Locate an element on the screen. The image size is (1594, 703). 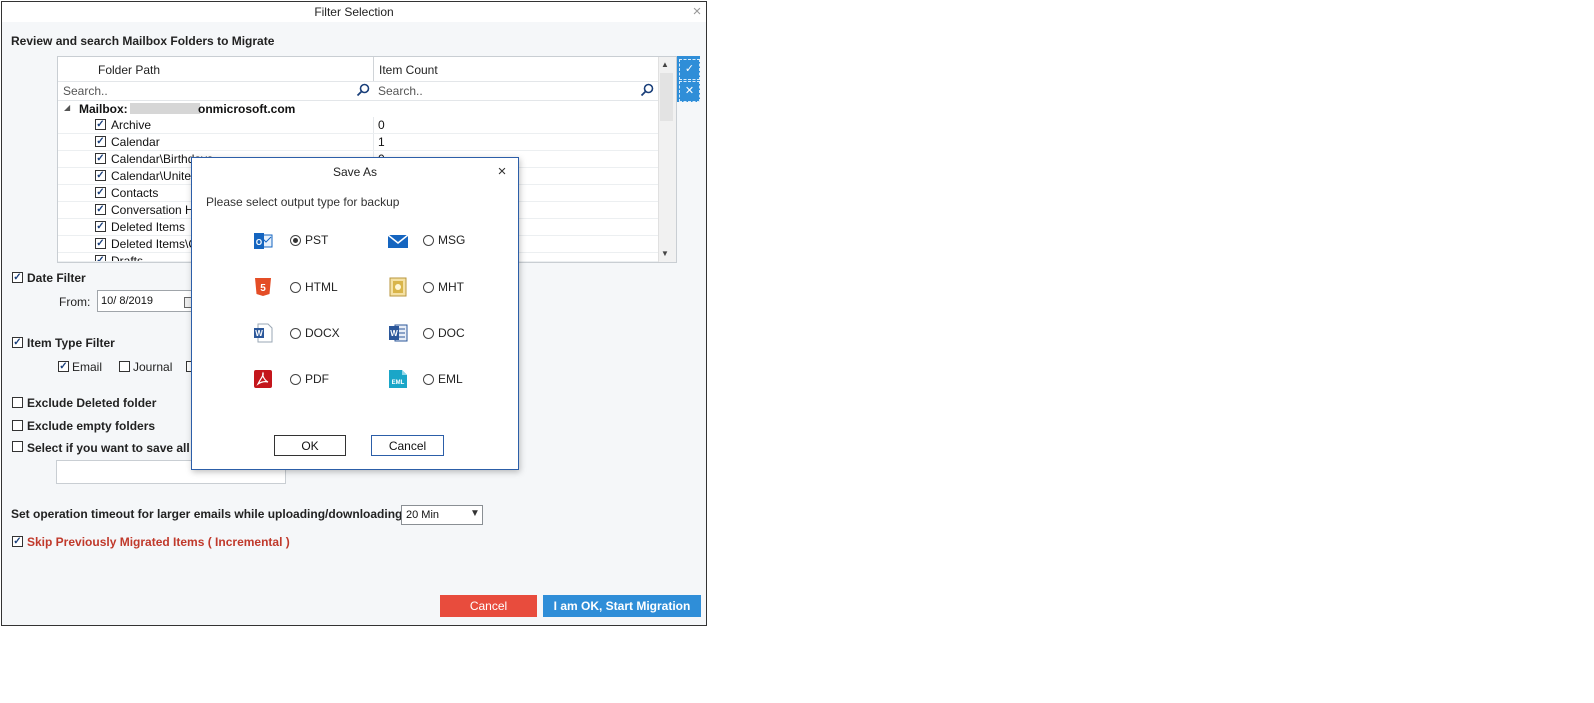
html-label: HTML is located at coordinates (321, 287).